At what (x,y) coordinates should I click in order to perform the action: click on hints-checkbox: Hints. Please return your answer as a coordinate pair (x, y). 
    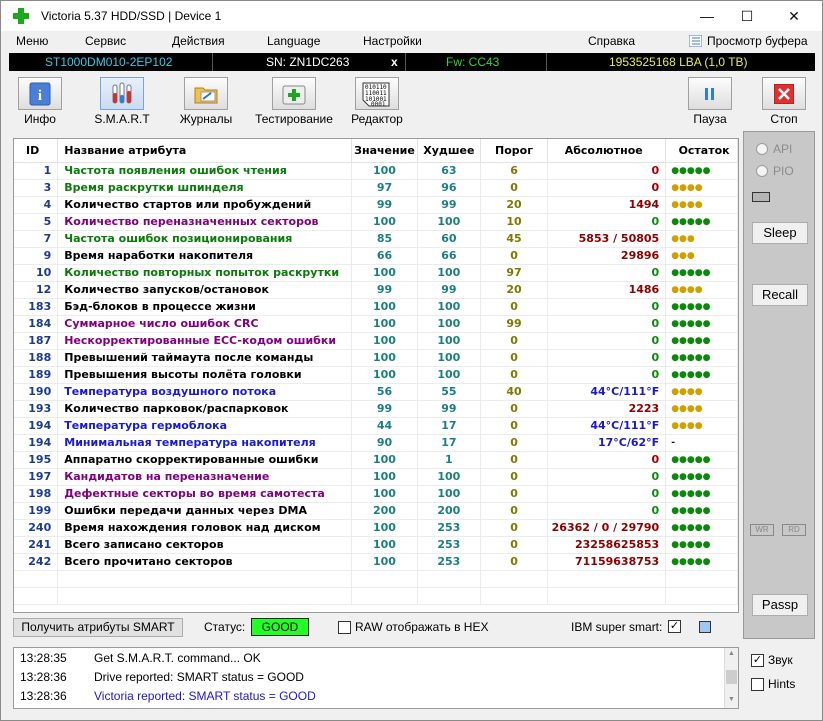
    Looking at the image, I should click on (773, 684).